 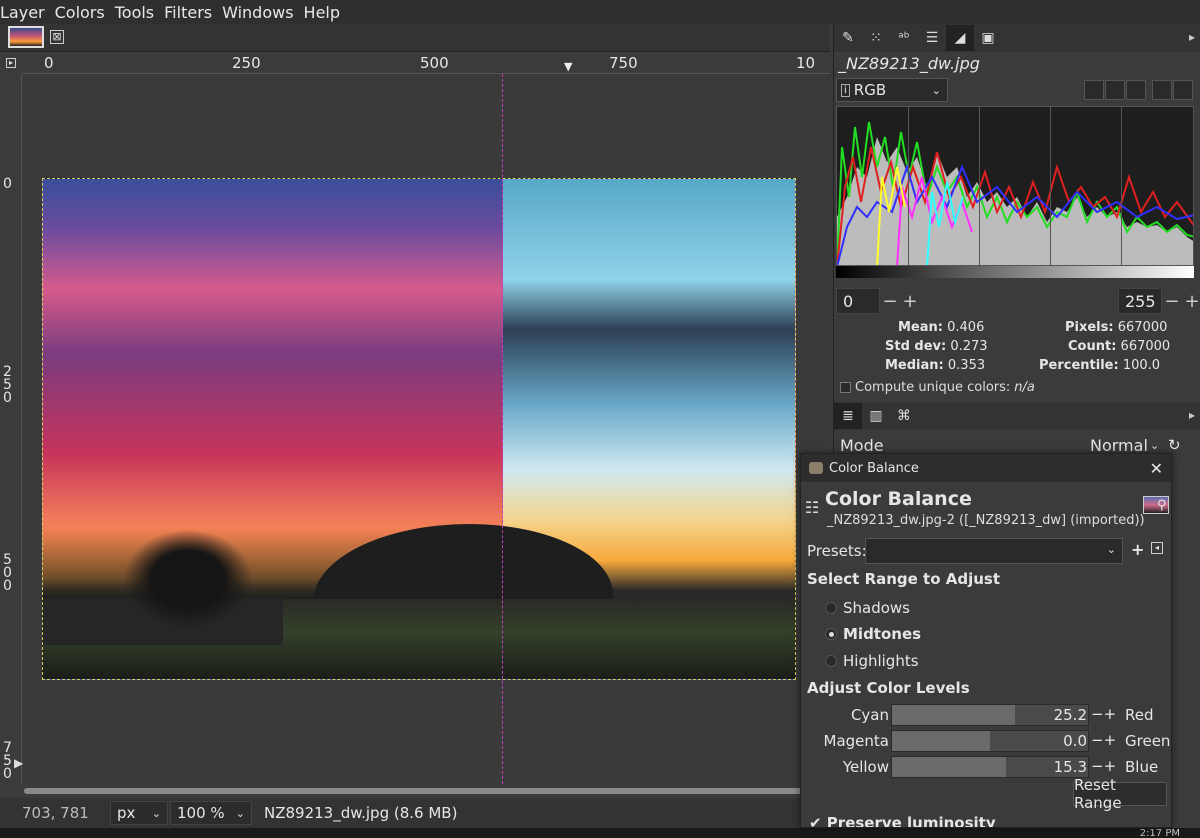 I want to click on menu-windows: Windows, so click(x=260, y=12).